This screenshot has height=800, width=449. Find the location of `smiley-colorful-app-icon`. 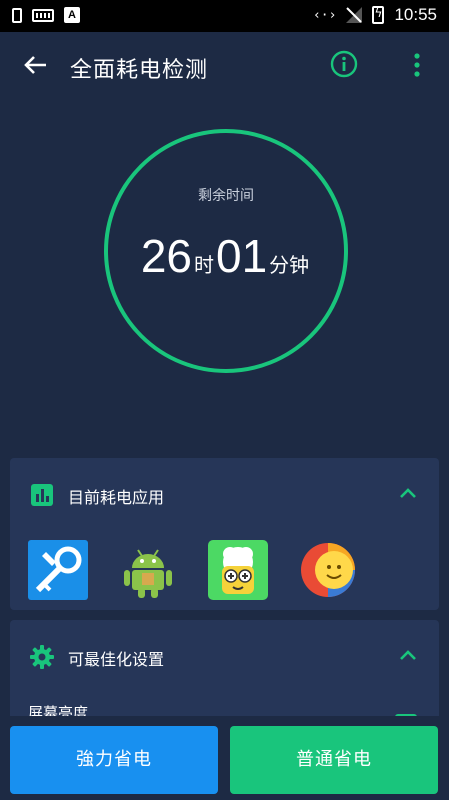

smiley-colorful-app-icon is located at coordinates (328, 570).